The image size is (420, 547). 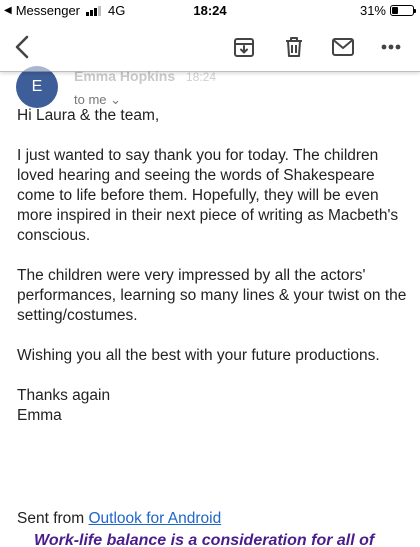 What do you see at coordinates (23, 47) in the screenshot?
I see `back-arrow-icon` at bounding box center [23, 47].